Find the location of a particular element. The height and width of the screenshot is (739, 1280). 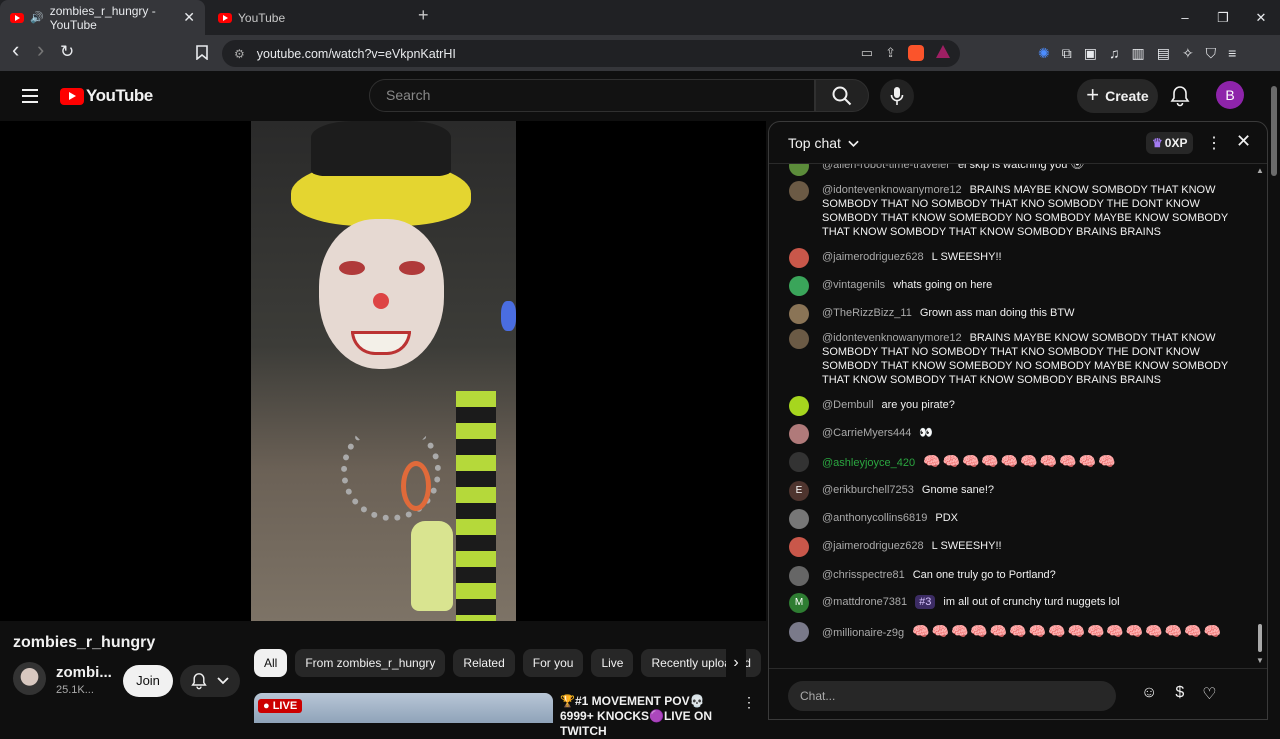

chat-message: @millionaire-z9g 🧠🧠🧠🧠🧠🧠🧠🧠🧠🧠🧠🧠🧠🧠🧠🧠 is located at coordinates (1014, 632).